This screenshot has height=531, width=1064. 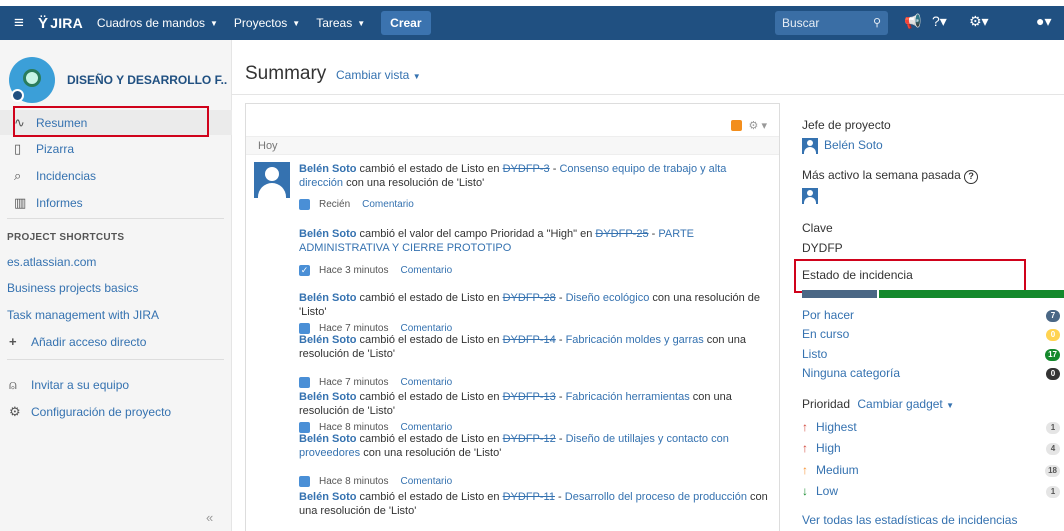 What do you see at coordinates (529, 298) in the screenshot?
I see `issue-key-link: DYDFP-28` at bounding box center [529, 298].